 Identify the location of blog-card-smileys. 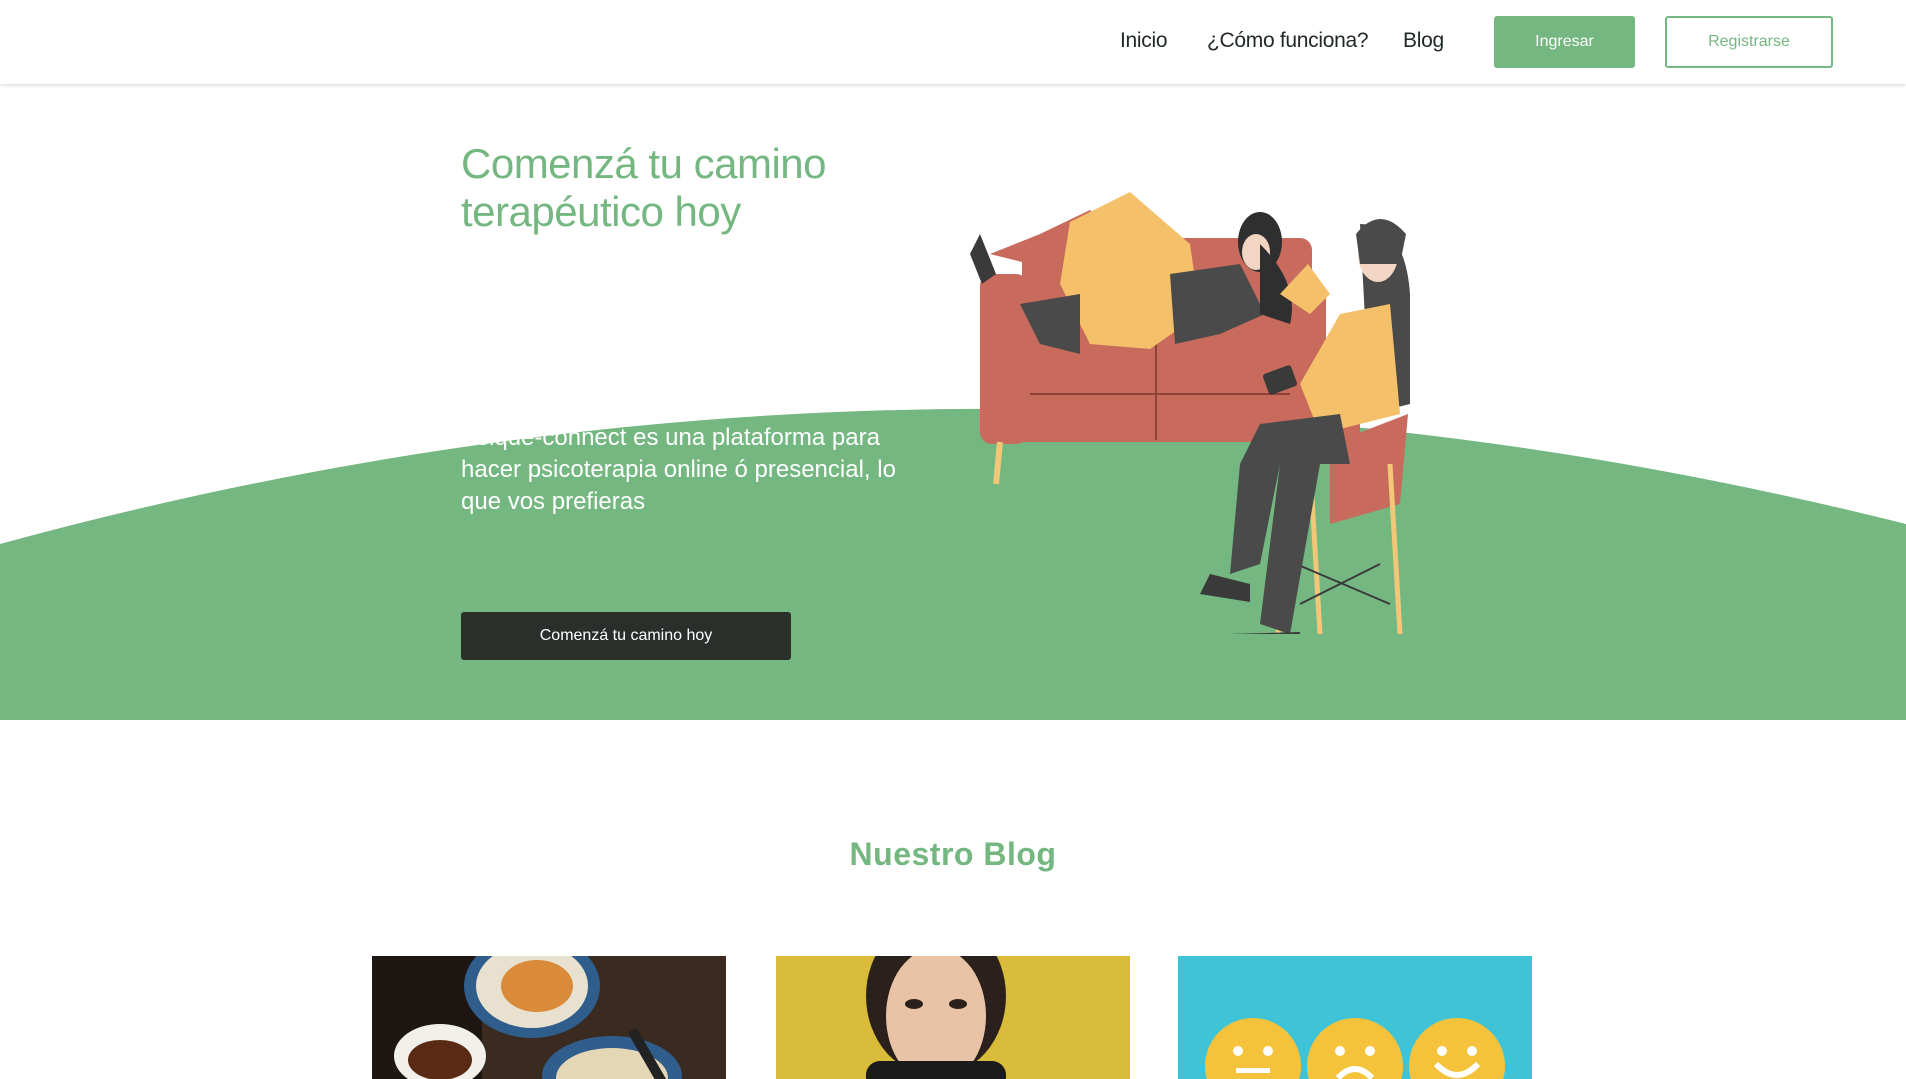
(1355, 1017).